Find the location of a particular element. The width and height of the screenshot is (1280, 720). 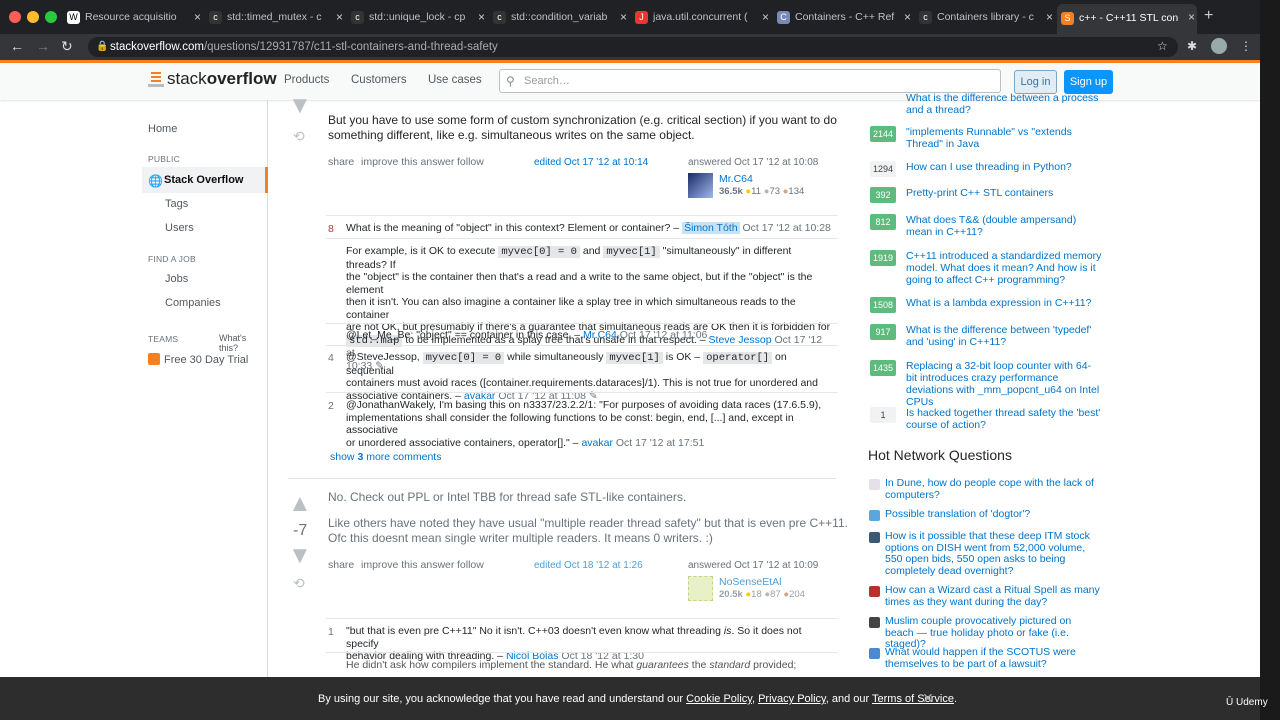

user-name-link: NoSenseEtAl is located at coordinates (750, 582).